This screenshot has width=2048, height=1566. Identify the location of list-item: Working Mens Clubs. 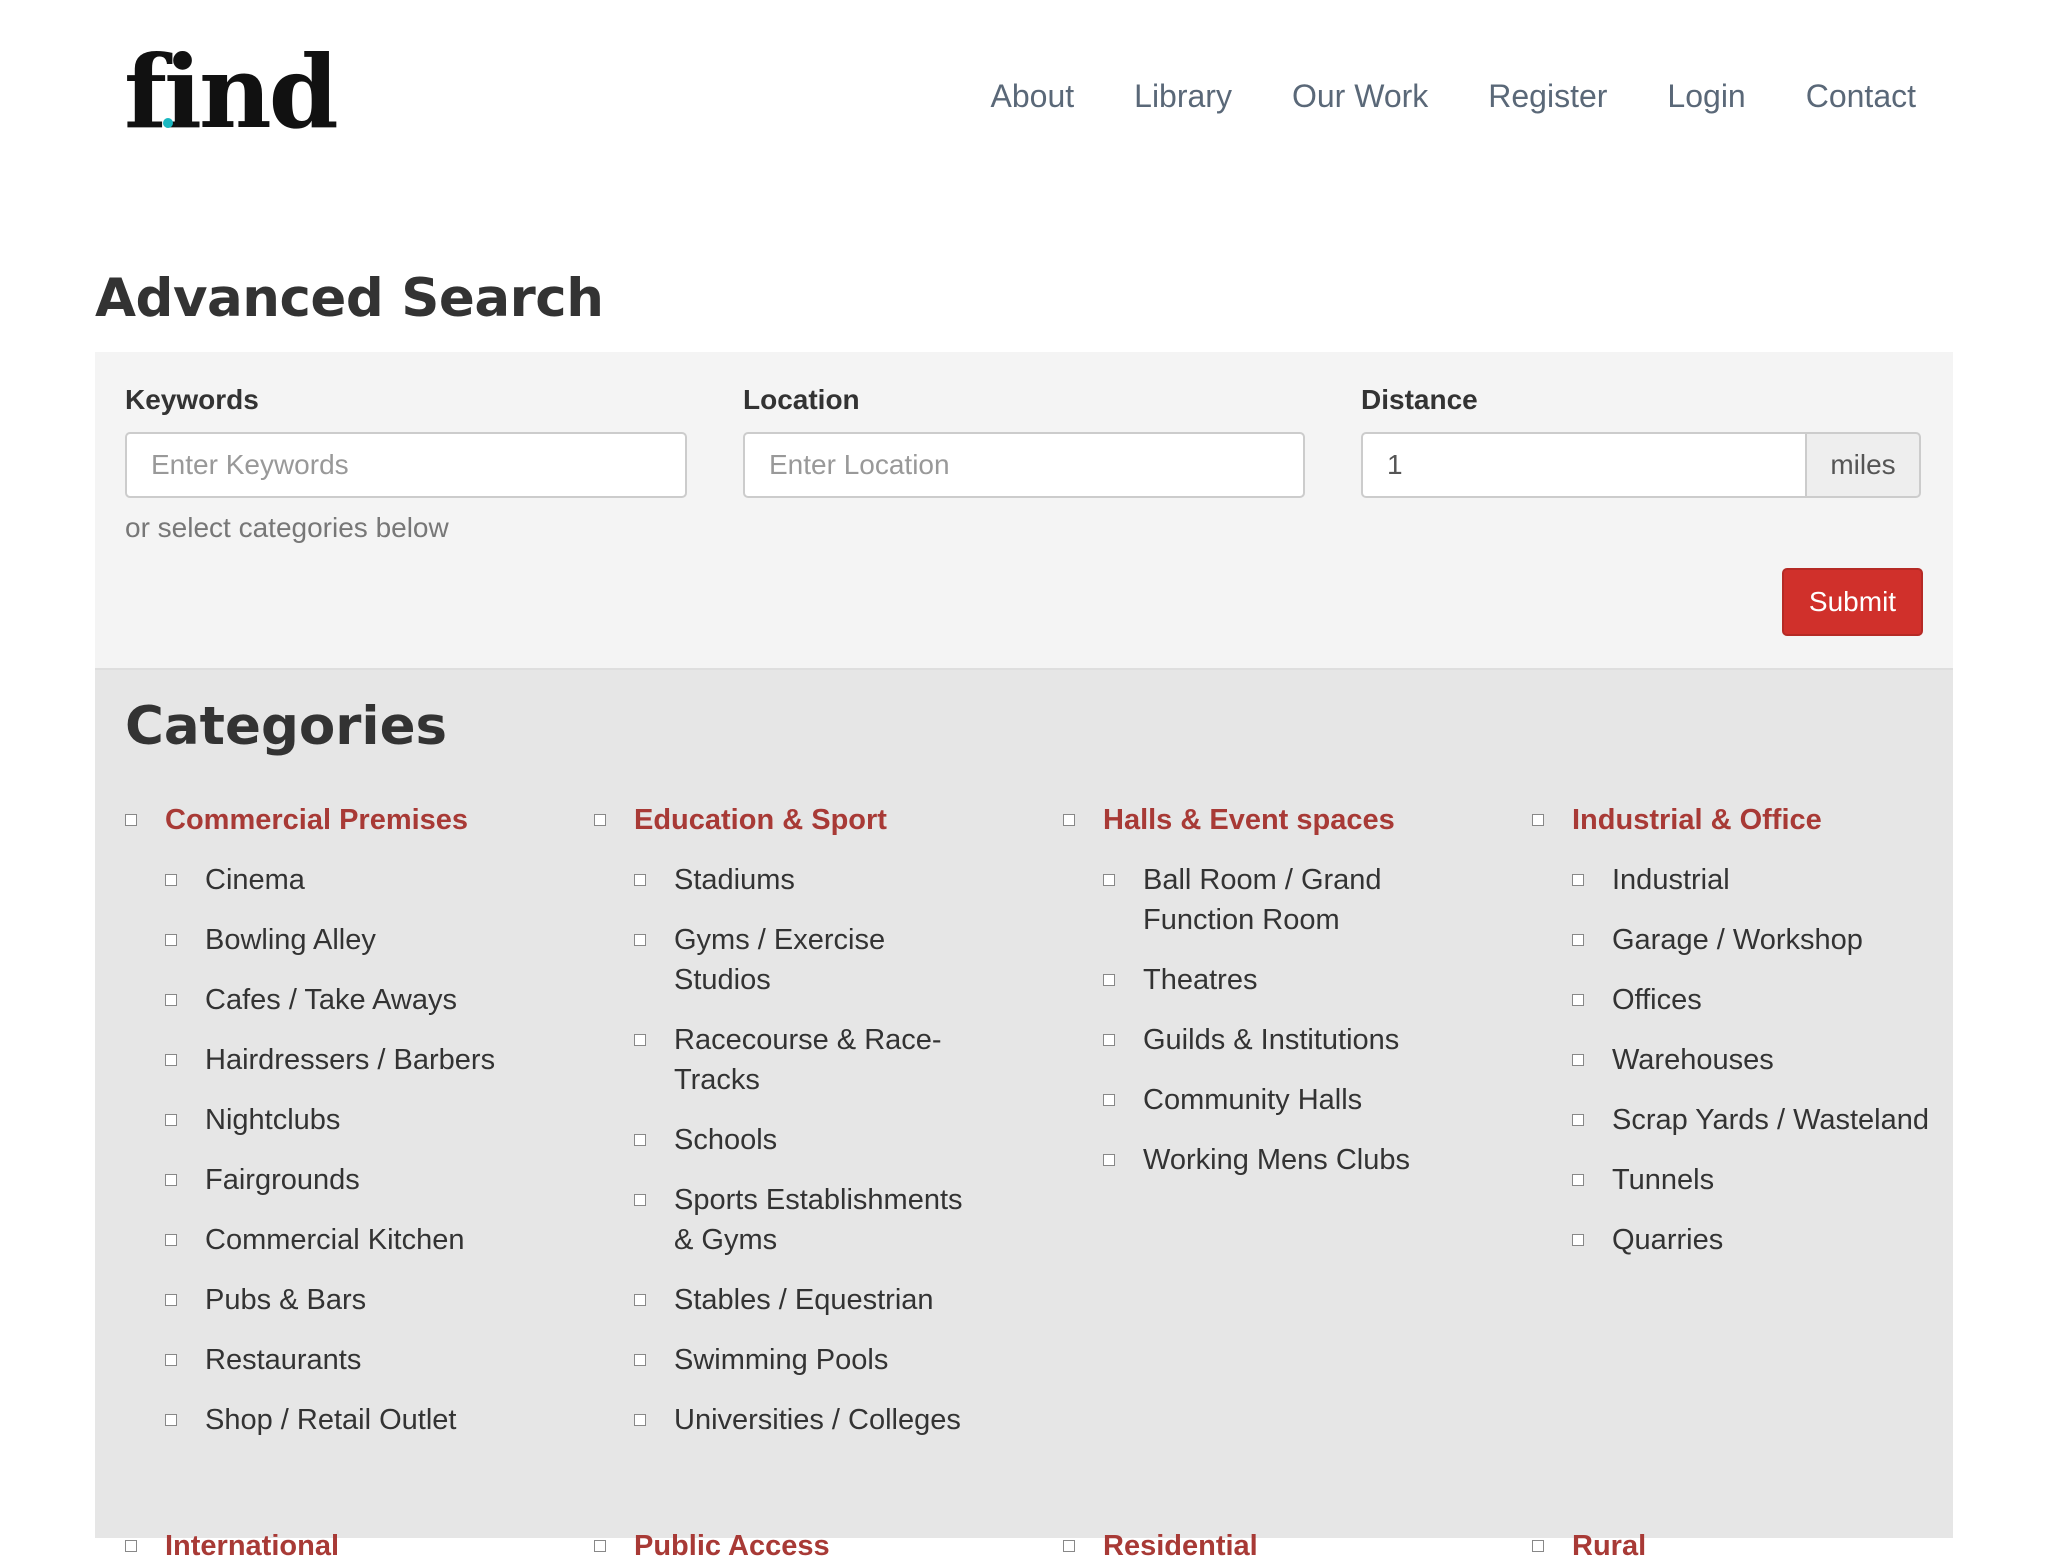
(1268, 1160).